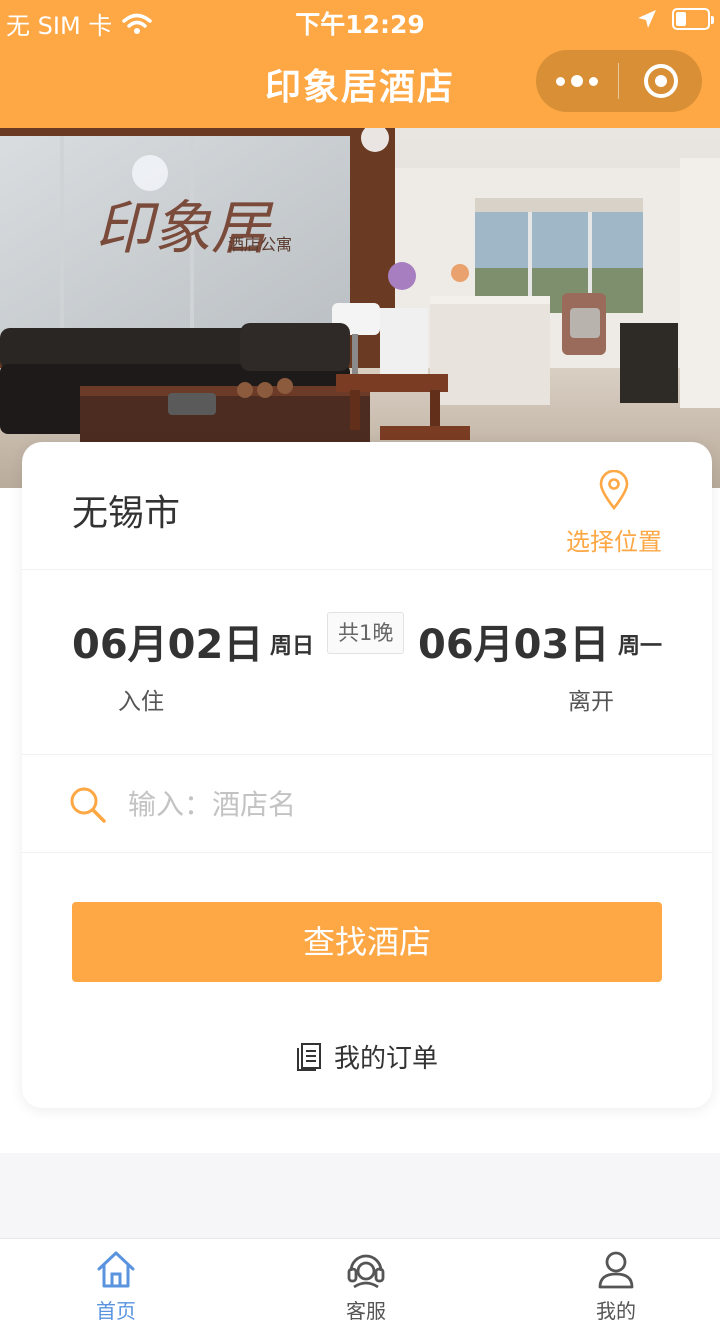 The image size is (720, 1334). What do you see at coordinates (616, 1270) in the screenshot?
I see `user-icon` at bounding box center [616, 1270].